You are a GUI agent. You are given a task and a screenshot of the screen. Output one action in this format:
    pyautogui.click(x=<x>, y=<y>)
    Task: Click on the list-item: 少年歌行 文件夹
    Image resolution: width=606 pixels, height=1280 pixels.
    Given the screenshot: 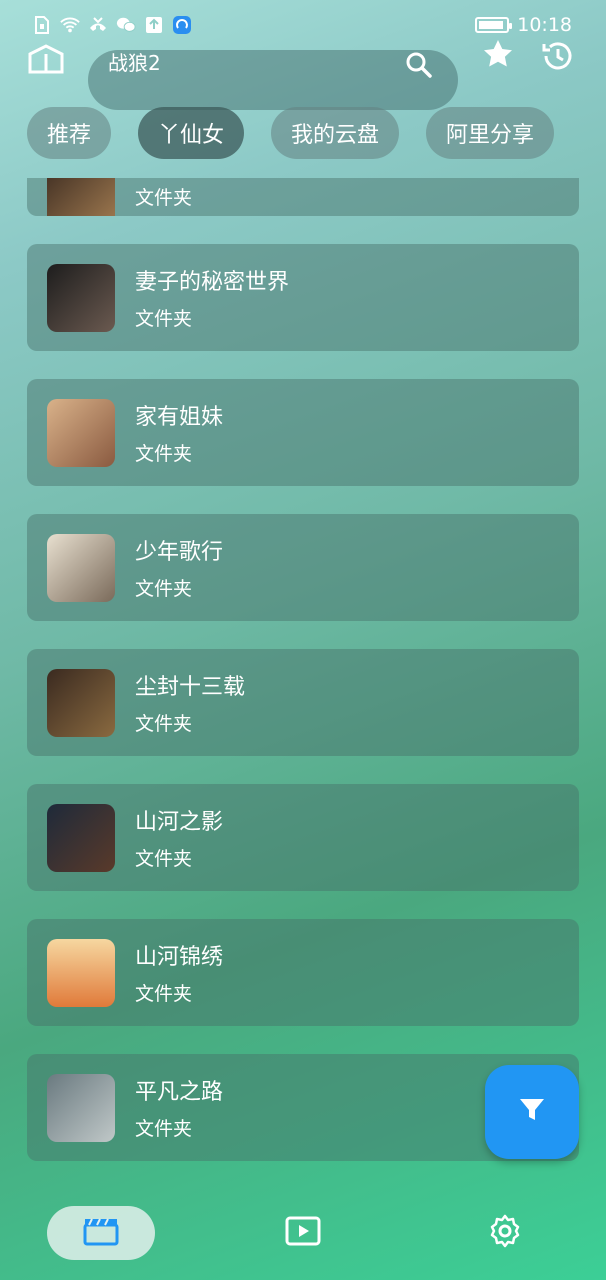 What is the action you would take?
    pyautogui.click(x=303, y=567)
    